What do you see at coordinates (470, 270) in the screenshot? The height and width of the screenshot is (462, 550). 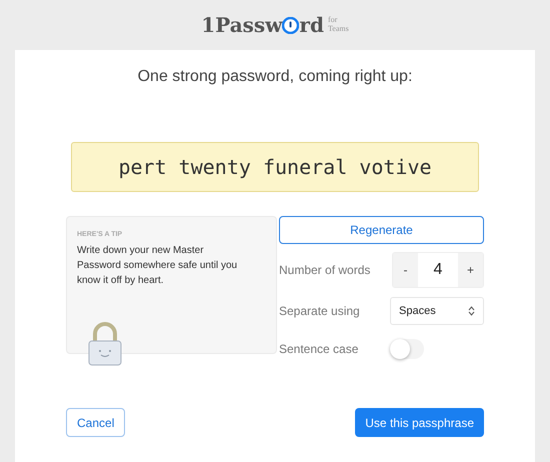 I see `increment-button: +` at bounding box center [470, 270].